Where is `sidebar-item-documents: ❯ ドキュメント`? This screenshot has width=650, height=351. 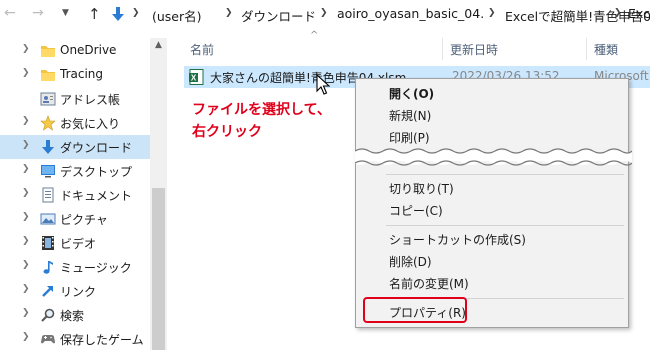 sidebar-item-documents: ❯ ドキュメント is located at coordinates (75, 195).